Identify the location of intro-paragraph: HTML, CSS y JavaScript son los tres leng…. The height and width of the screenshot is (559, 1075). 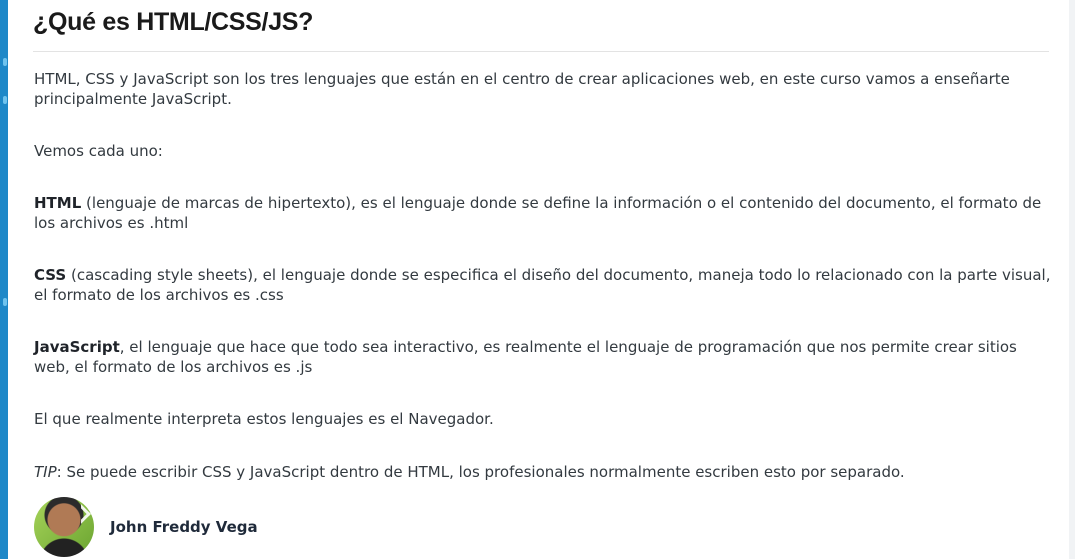
(522, 89).